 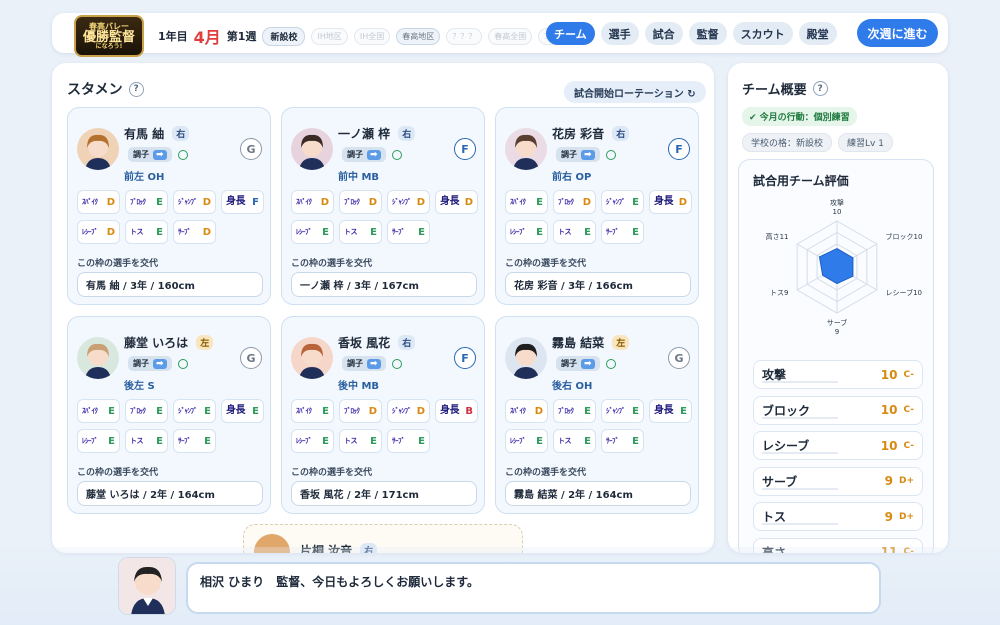 I want to click on position-label: 後右 OH, so click(x=572, y=386).